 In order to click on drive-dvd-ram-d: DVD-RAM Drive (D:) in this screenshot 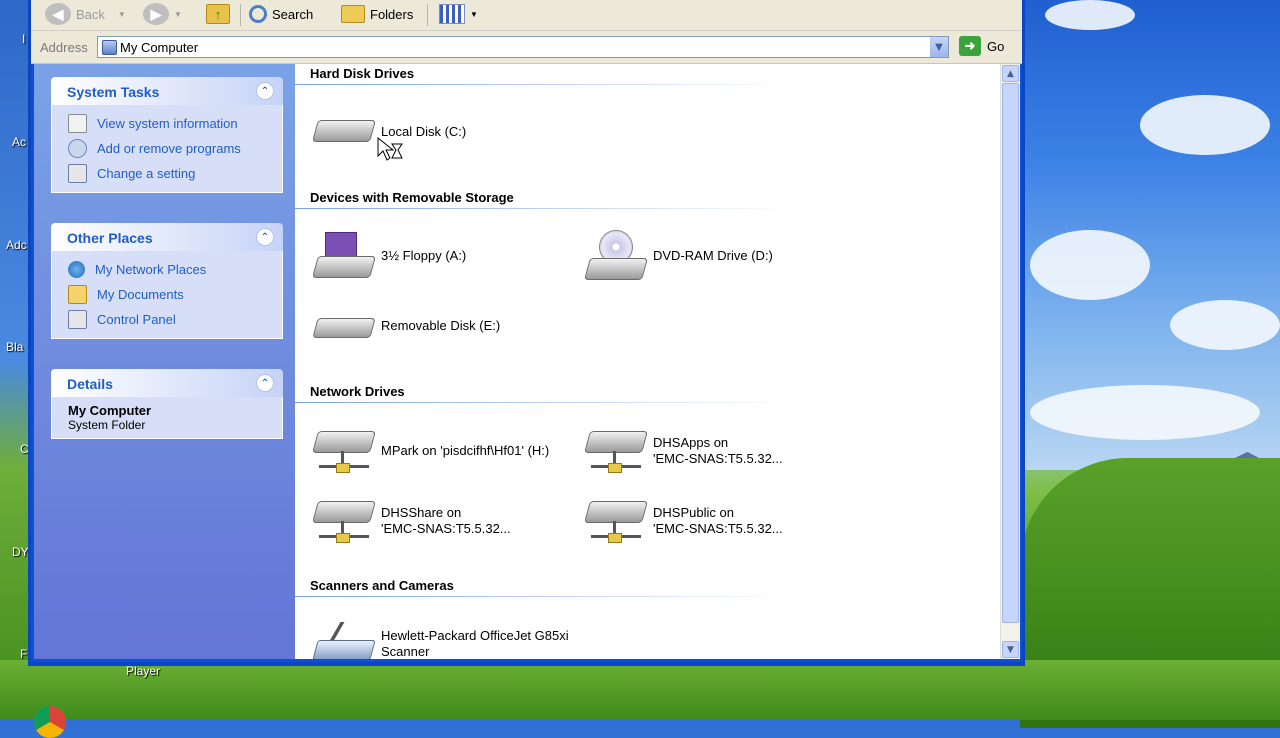, I will do `click(678, 256)`.